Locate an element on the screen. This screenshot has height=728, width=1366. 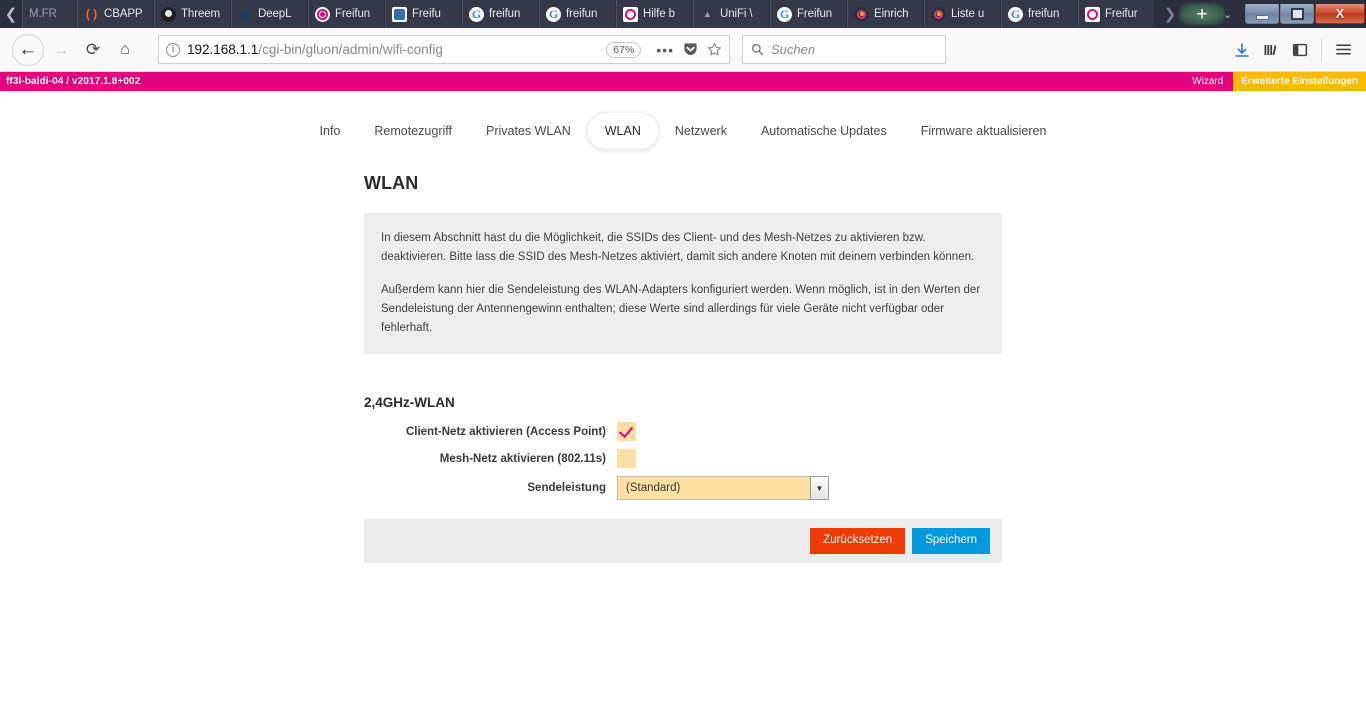
client-net-label: Client-Netz aktivieren (Access Point) is located at coordinates (505, 431).